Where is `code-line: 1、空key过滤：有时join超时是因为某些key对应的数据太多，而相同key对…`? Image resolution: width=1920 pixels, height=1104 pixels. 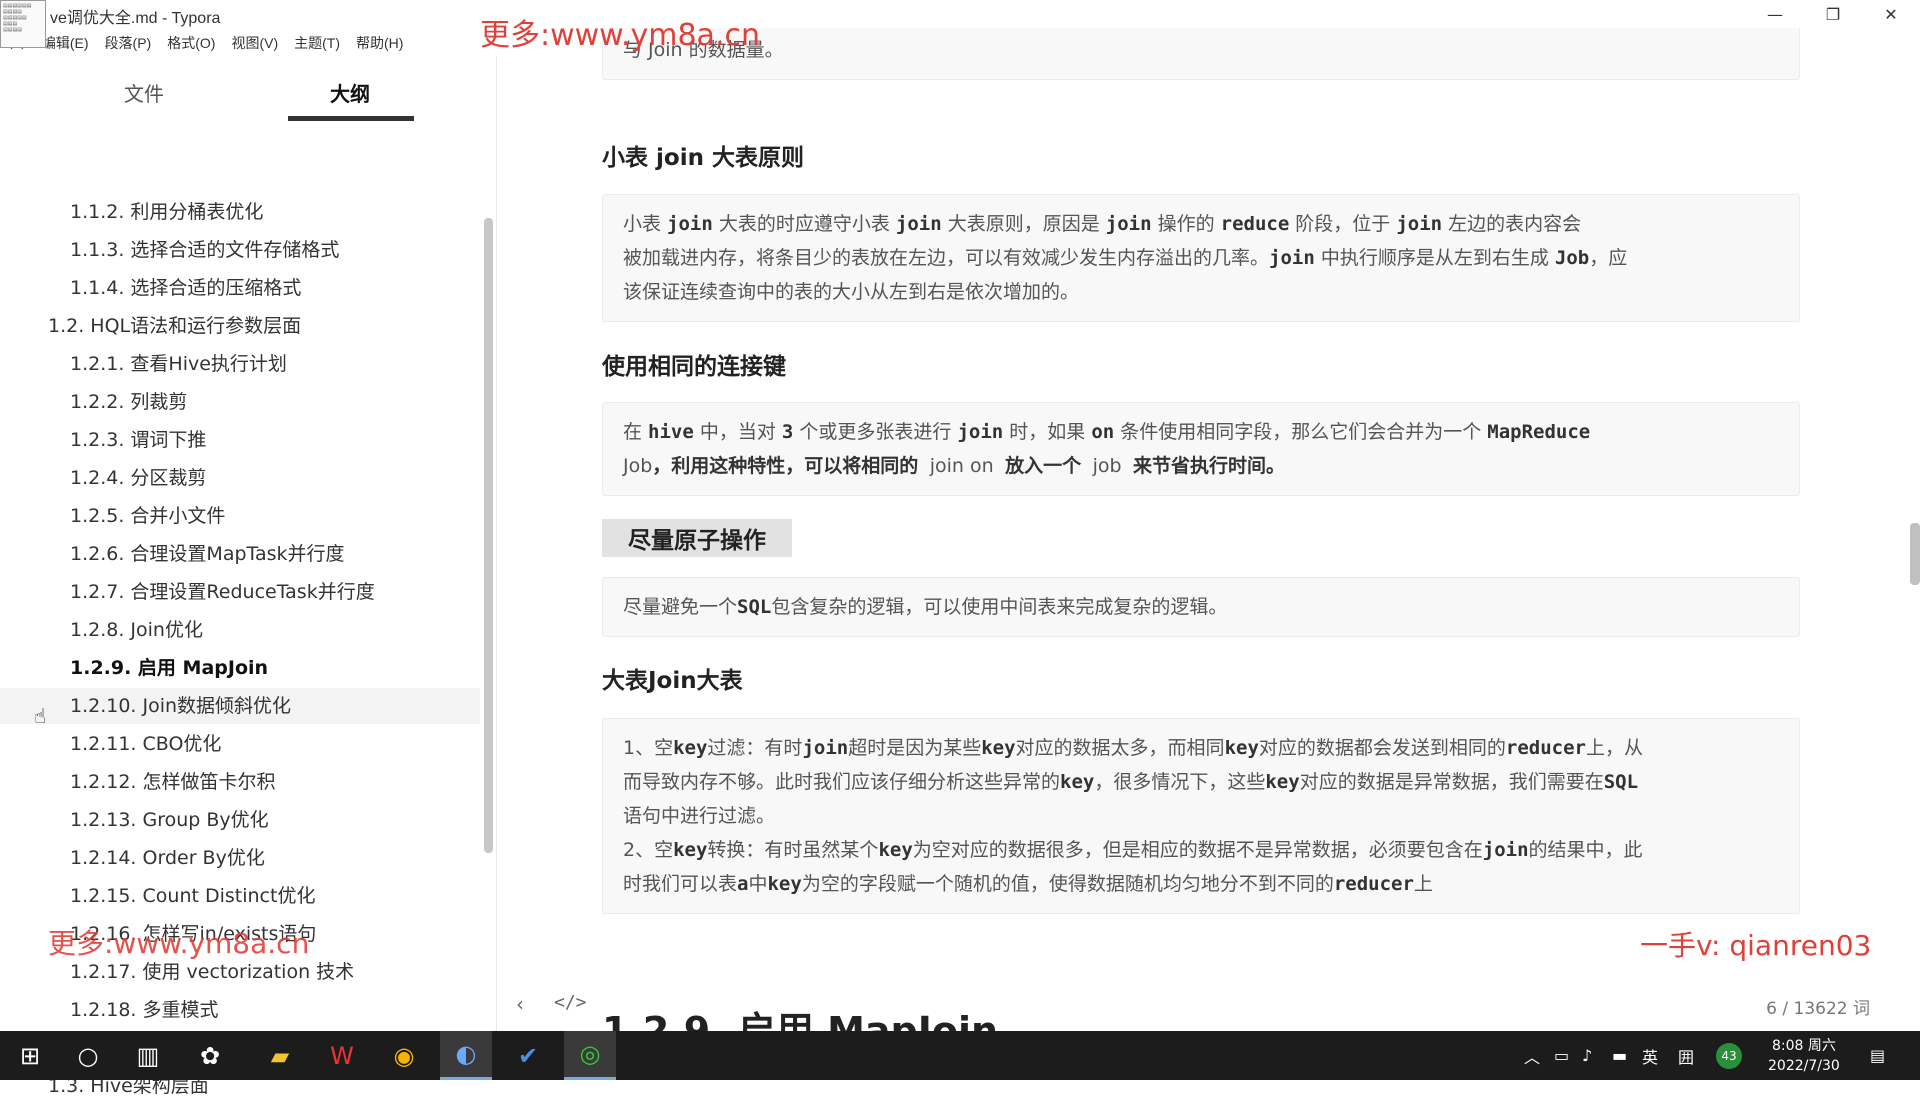
code-line: 1、空key过滤：有时join超时是因为某些key对应的数据太多，而相同key对… is located at coordinates (1201, 748).